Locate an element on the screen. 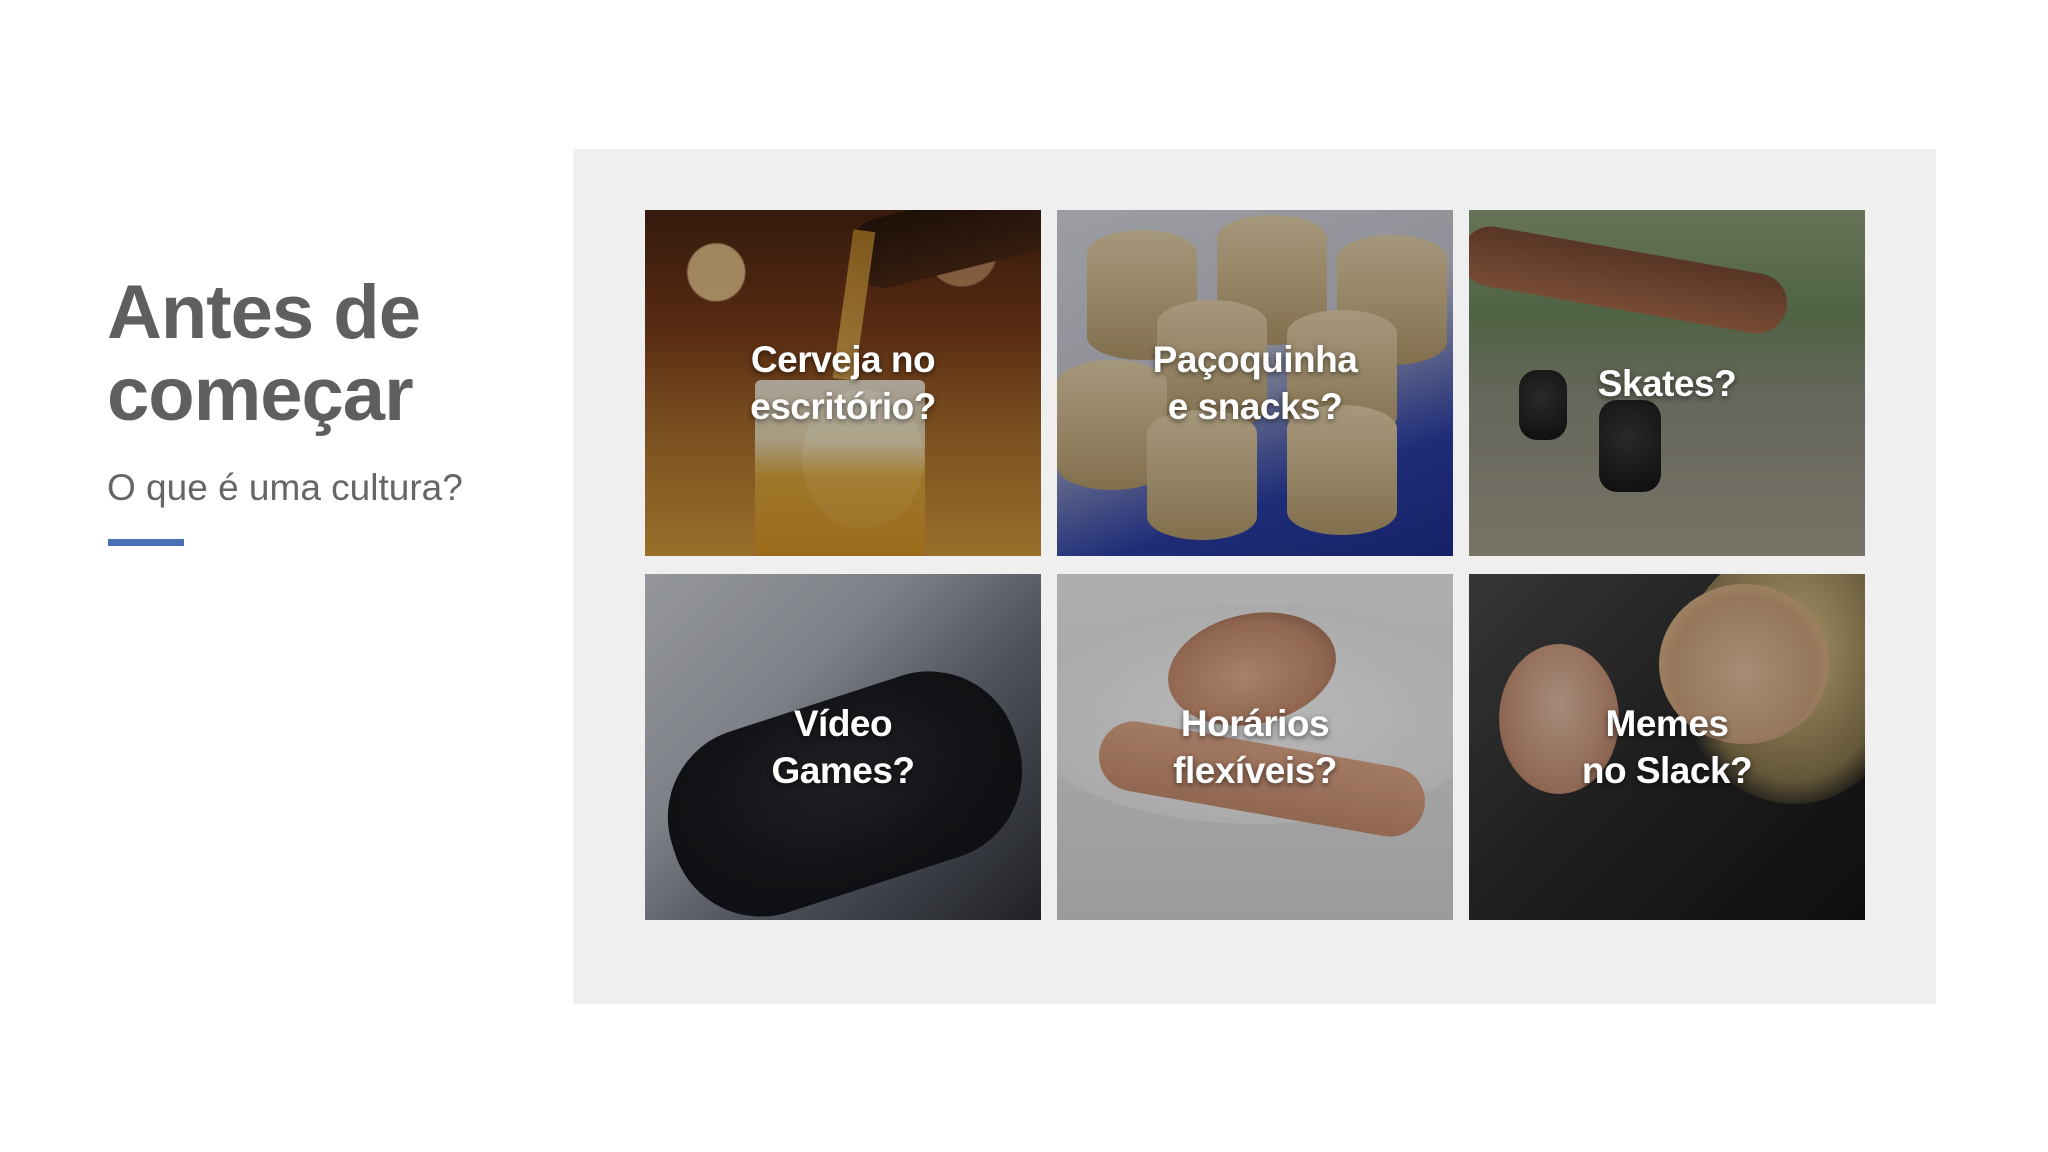  slide-title: Antes de começar is located at coordinates (317, 354).